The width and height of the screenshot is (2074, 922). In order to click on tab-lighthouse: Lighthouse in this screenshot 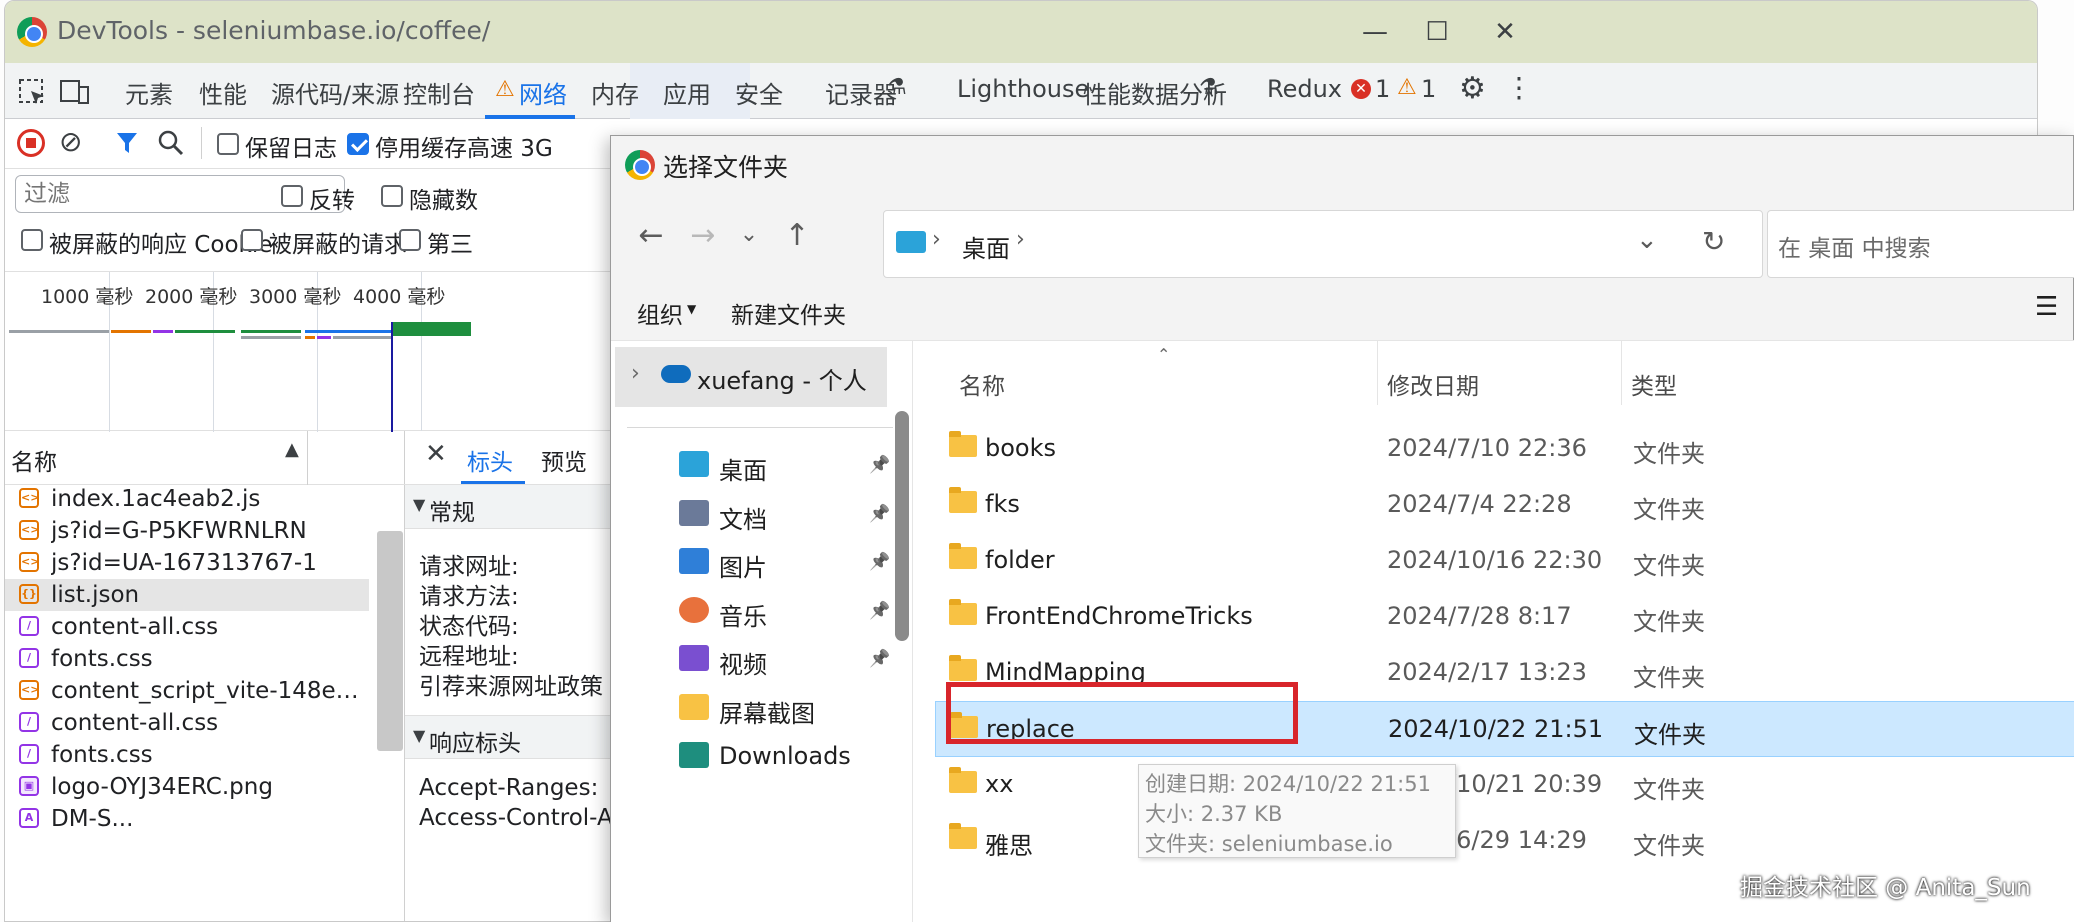, I will do `click(1023, 89)`.